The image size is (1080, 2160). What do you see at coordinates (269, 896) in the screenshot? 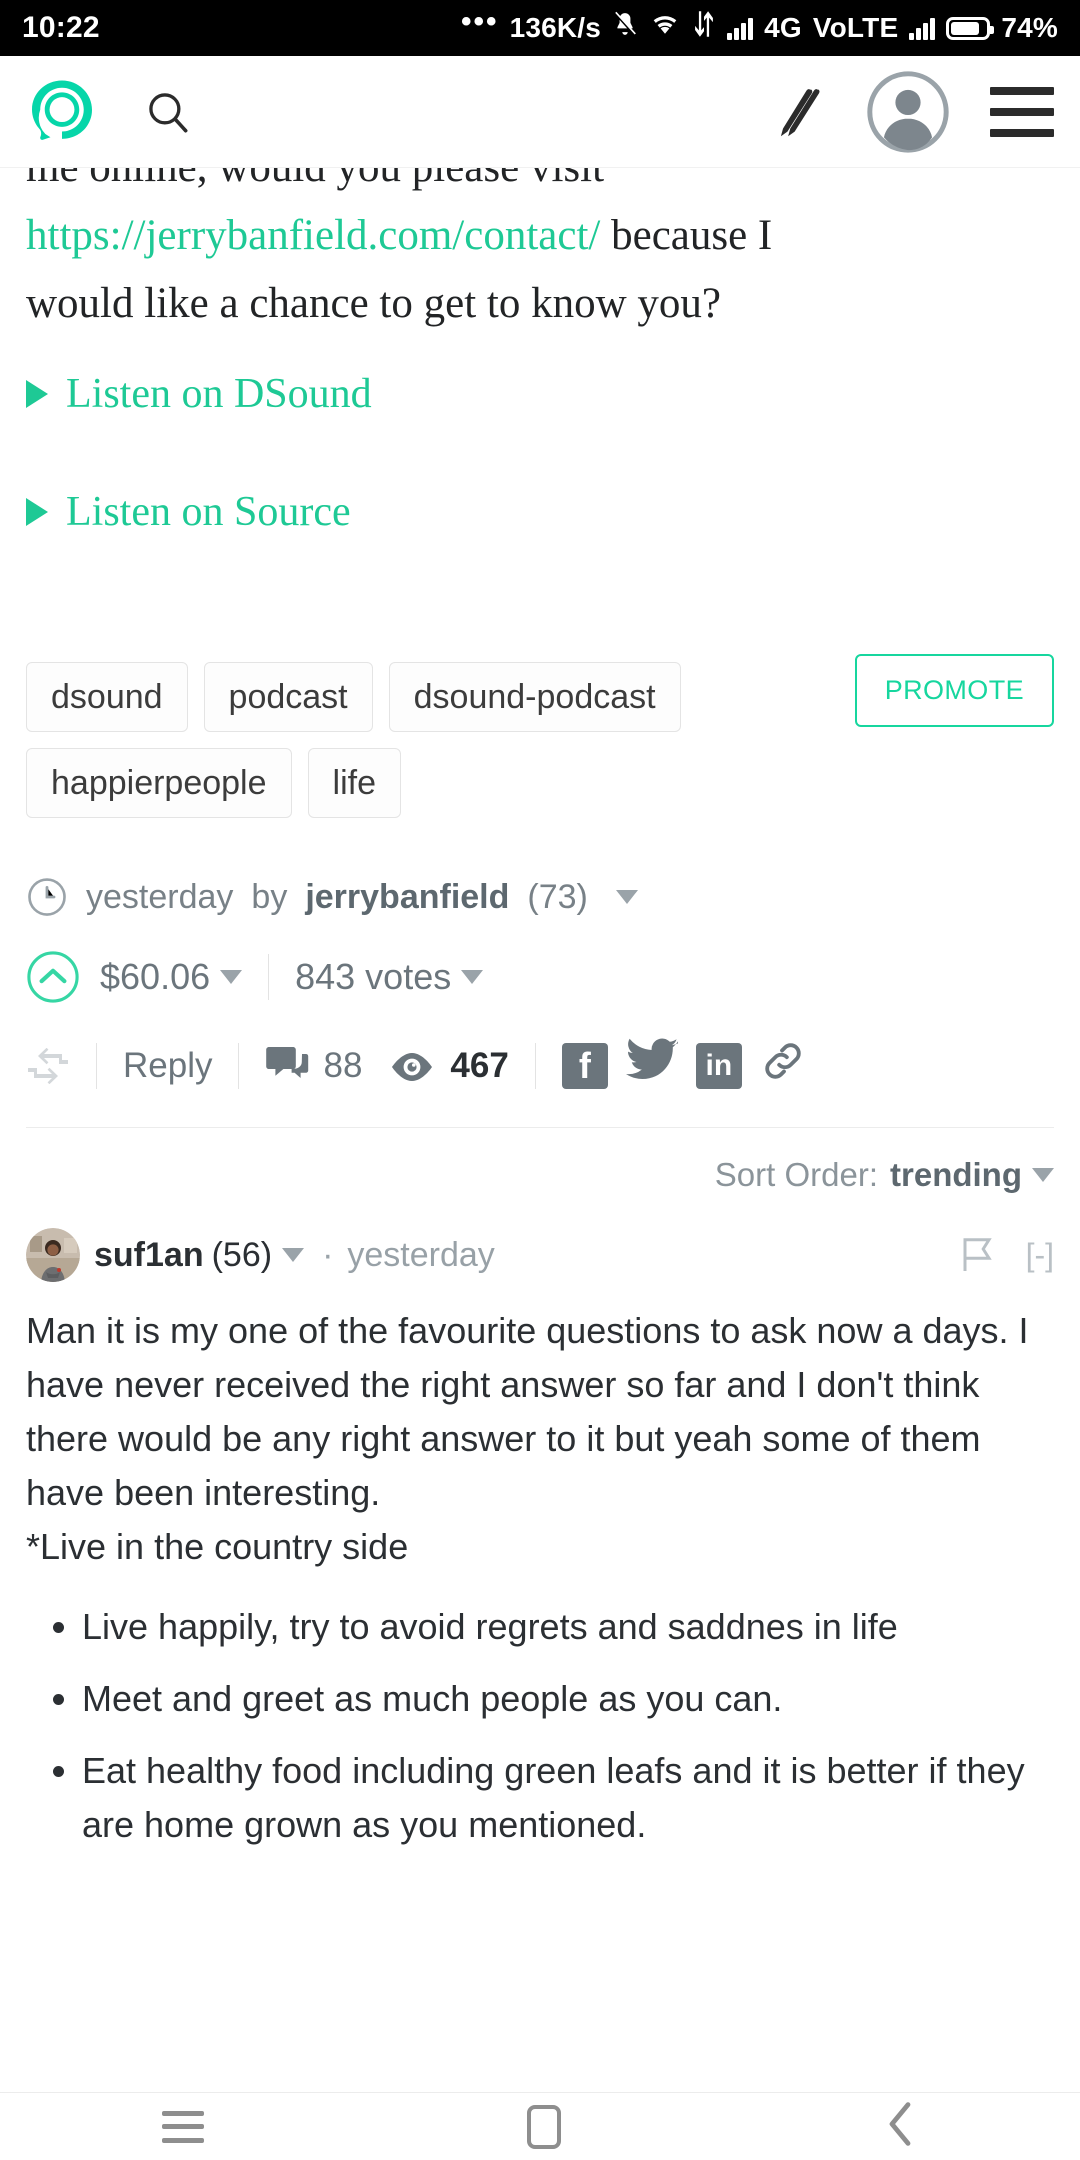
I see `by-word: by` at bounding box center [269, 896].